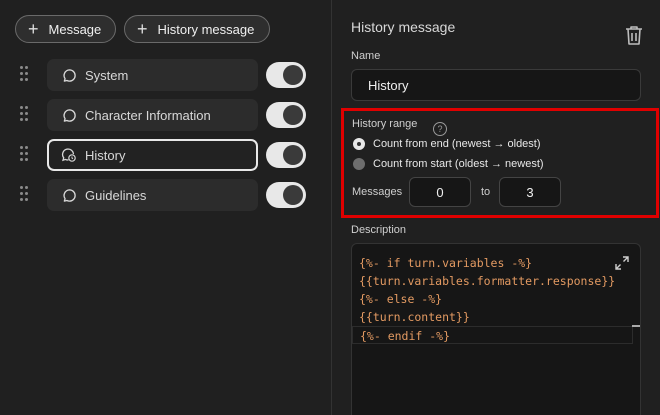 This screenshot has width=660, height=415. What do you see at coordinates (105, 155) in the screenshot?
I see `message-card-label: History` at bounding box center [105, 155].